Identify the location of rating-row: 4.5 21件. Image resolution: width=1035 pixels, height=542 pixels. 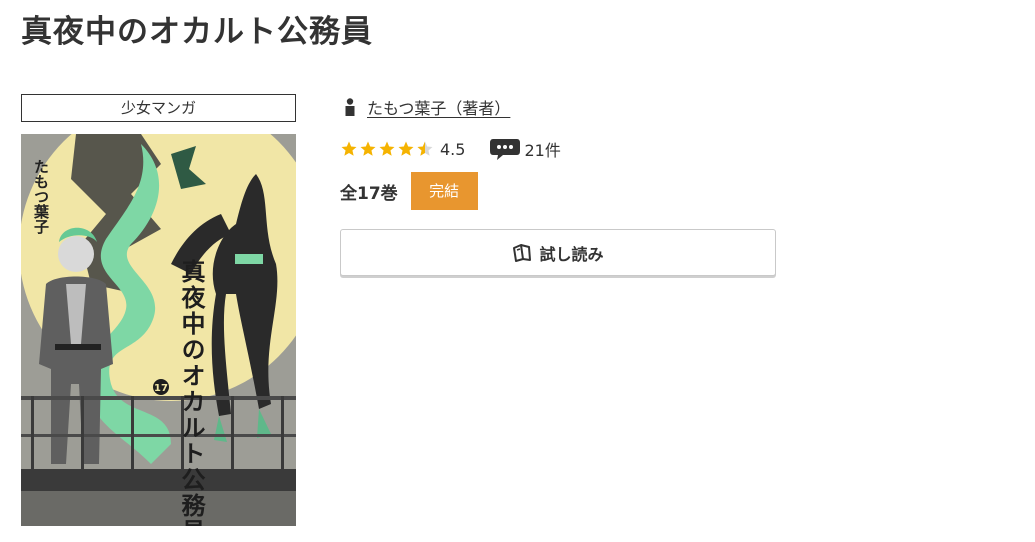
(450, 149).